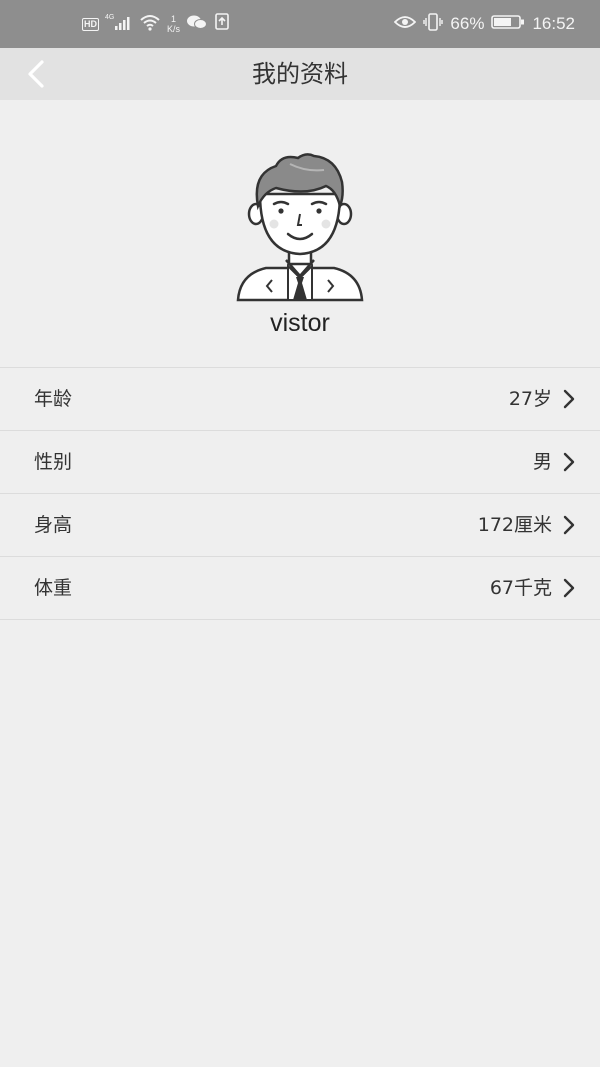  Describe the element at coordinates (553, 23) in the screenshot. I see `clock: 16:52` at that location.